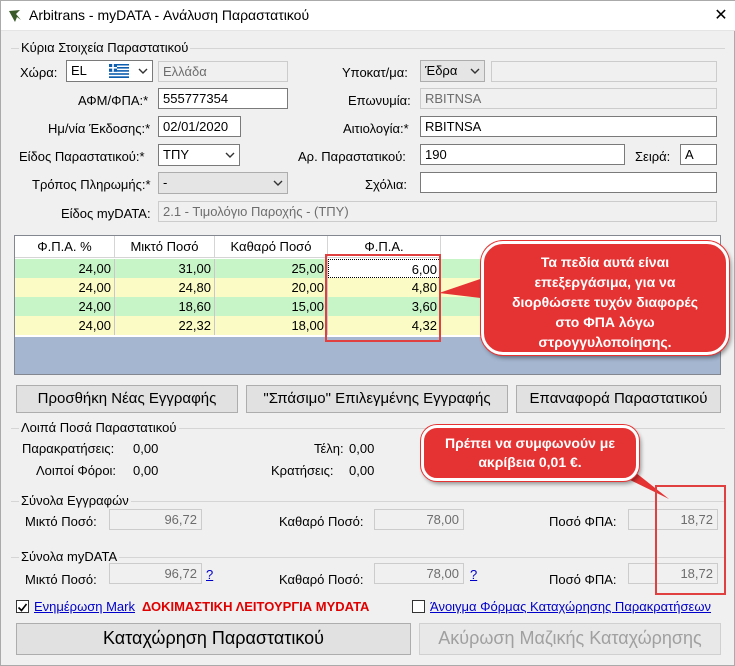 This screenshot has width=735, height=666. What do you see at coordinates (418, 606) in the screenshot?
I see `open-withholding-checkbox` at bounding box center [418, 606].